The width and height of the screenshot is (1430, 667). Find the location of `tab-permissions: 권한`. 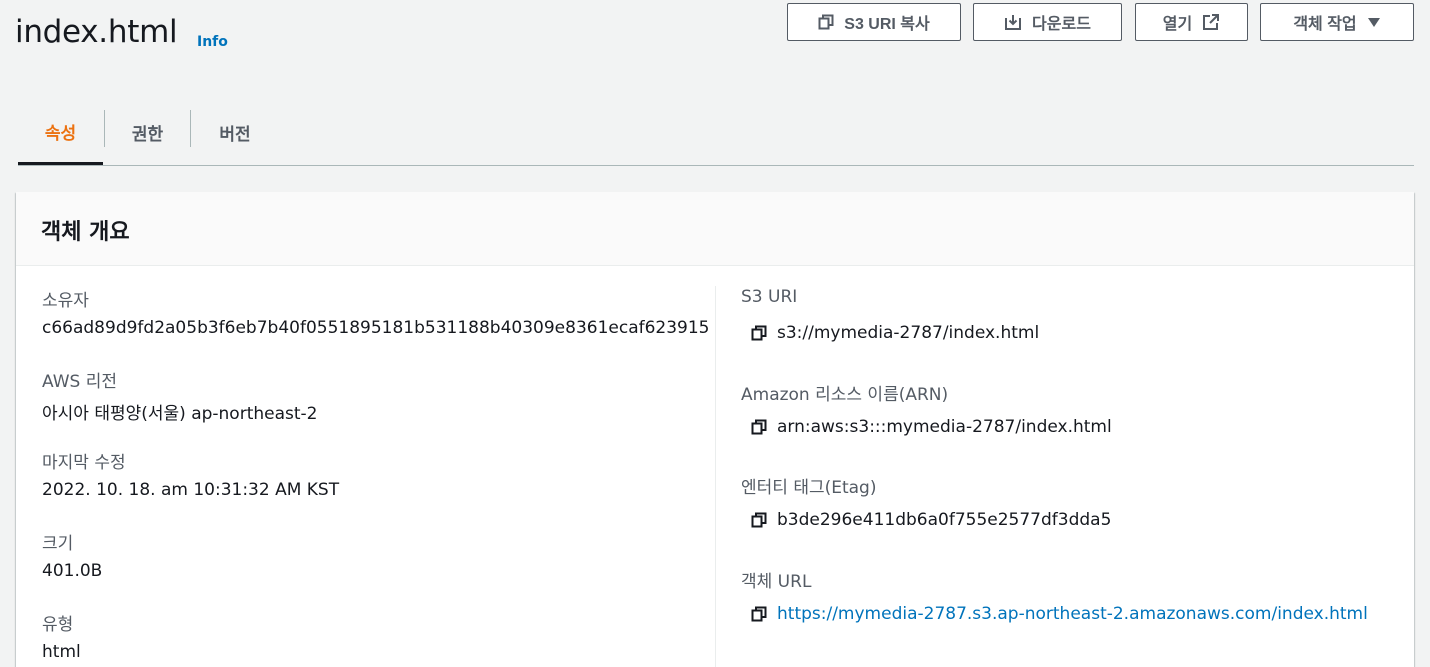

tab-permissions: 권한 is located at coordinates (147, 132).